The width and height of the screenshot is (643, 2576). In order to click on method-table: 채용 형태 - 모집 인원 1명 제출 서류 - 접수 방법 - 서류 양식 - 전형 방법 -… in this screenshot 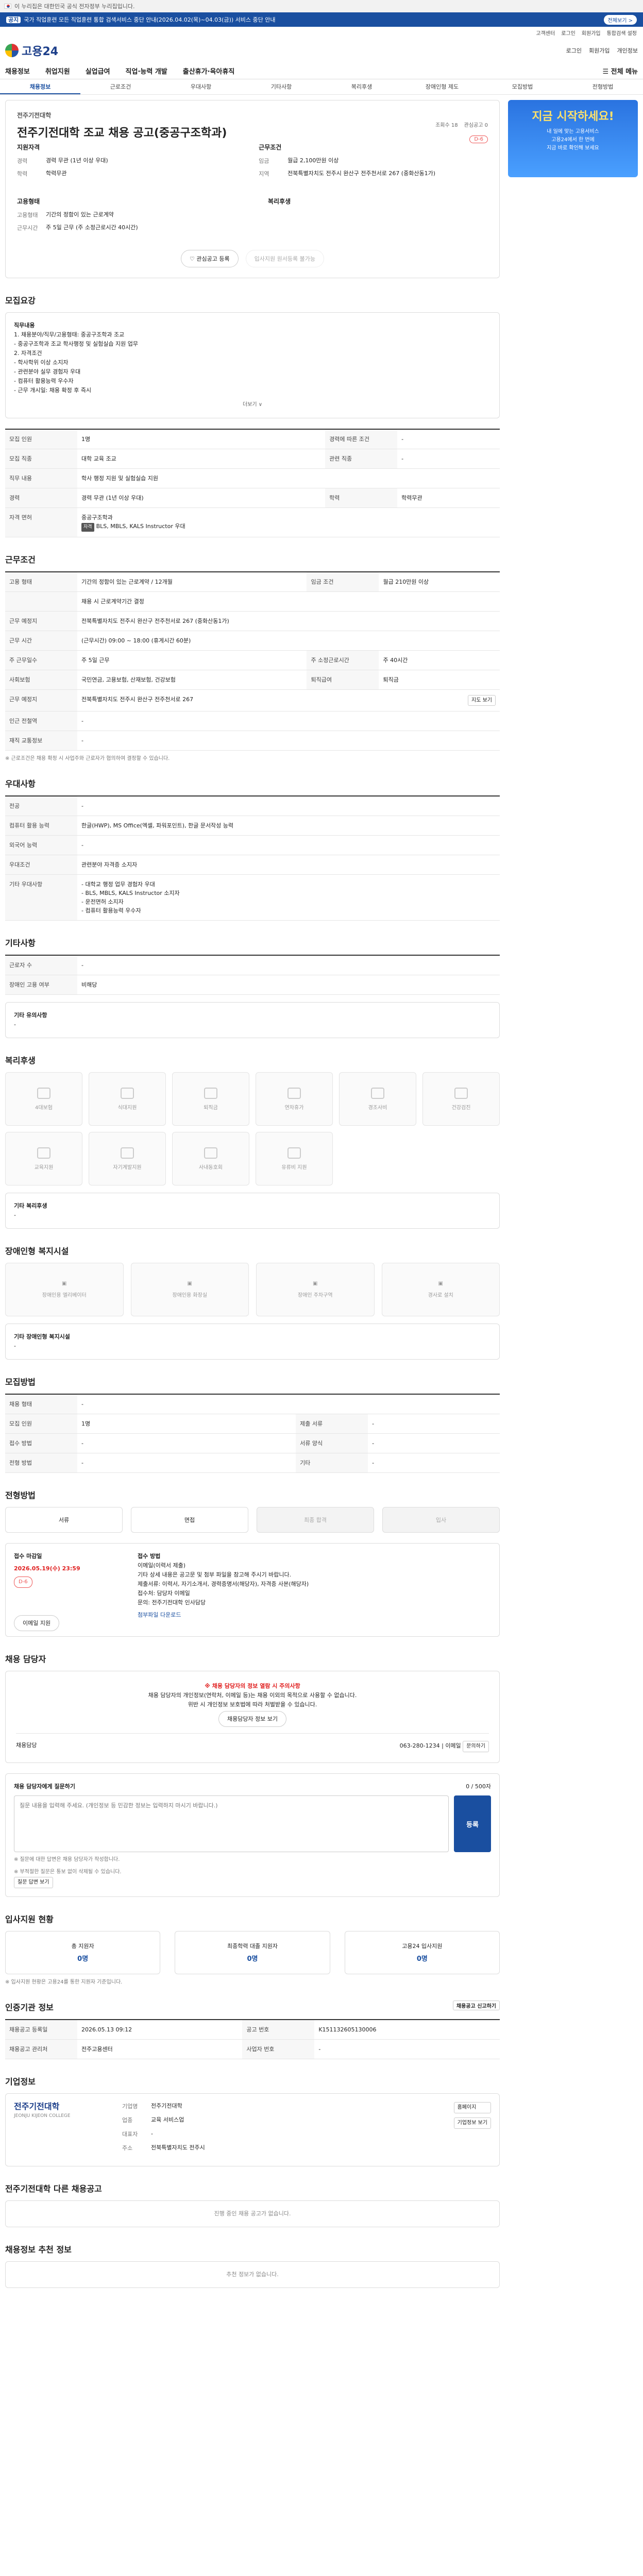, I will do `click(252, 1433)`.